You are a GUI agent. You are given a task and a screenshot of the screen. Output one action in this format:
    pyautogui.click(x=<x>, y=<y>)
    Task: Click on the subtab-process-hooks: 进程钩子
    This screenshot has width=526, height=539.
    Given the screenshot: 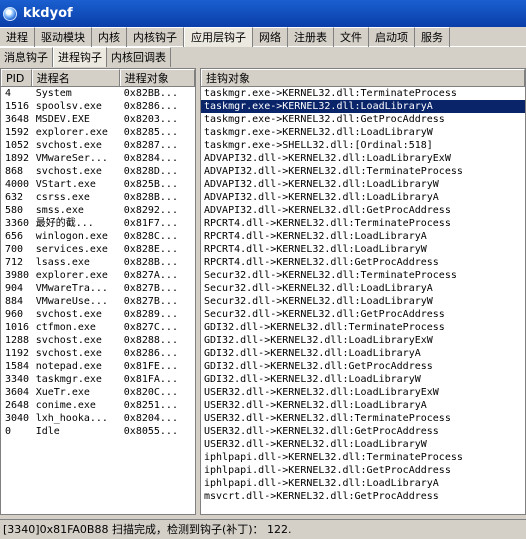 What is the action you would take?
    pyautogui.click(x=80, y=57)
    